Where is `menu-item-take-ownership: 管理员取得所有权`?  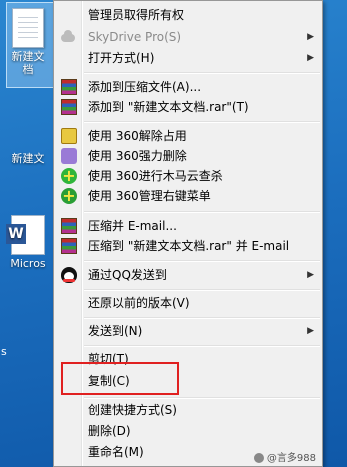 menu-item-take-ownership: 管理员取得所有权 is located at coordinates (188, 15).